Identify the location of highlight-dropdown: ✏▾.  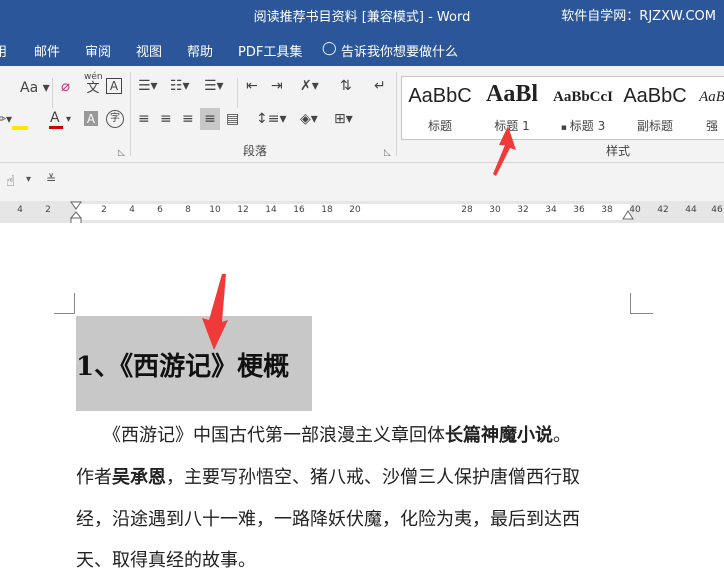
(6, 119).